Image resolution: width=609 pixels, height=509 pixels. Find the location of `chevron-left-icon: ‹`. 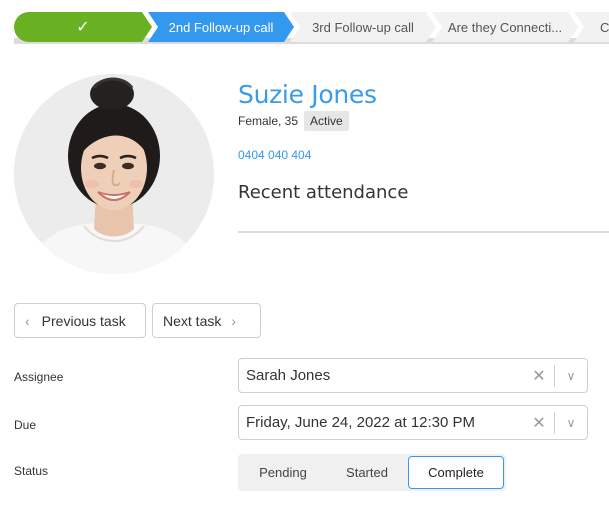

chevron-left-icon: ‹ is located at coordinates (27, 320).